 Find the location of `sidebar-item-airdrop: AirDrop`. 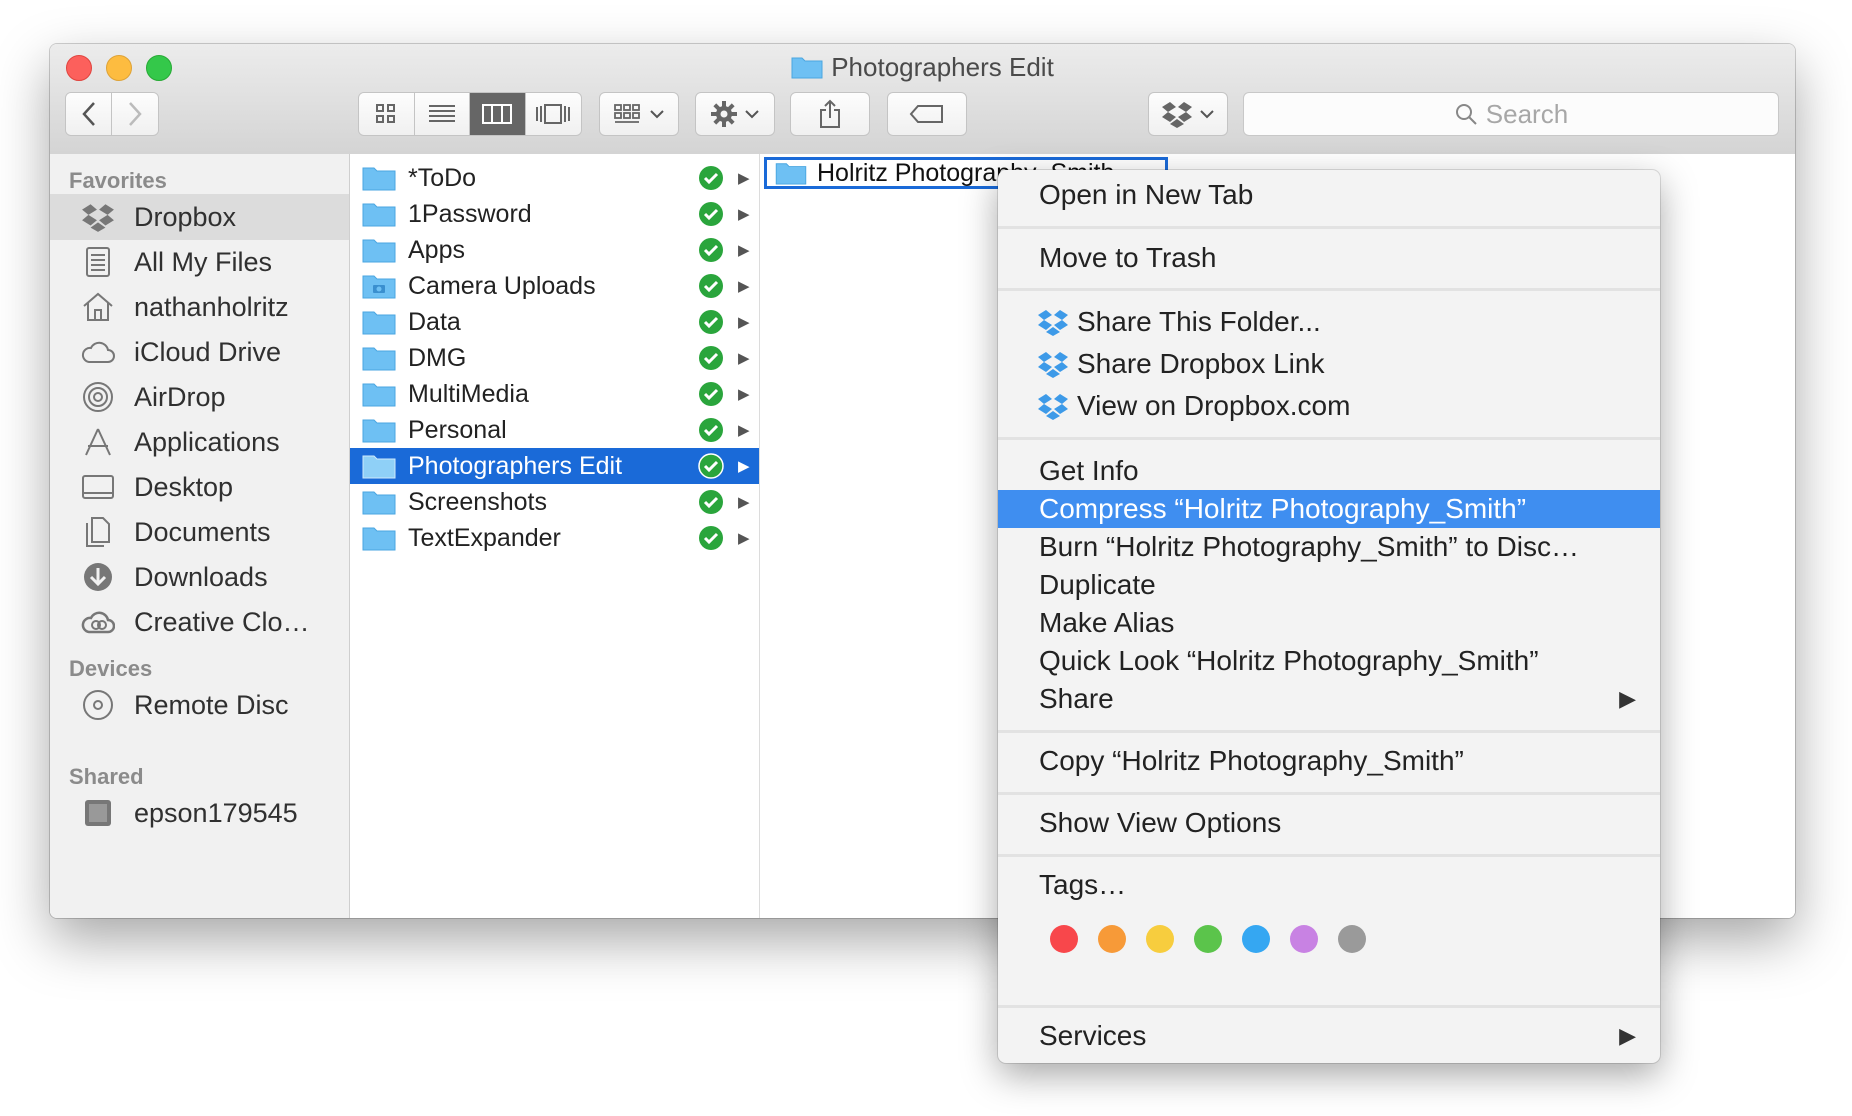

sidebar-item-airdrop: AirDrop is located at coordinates (199, 397).